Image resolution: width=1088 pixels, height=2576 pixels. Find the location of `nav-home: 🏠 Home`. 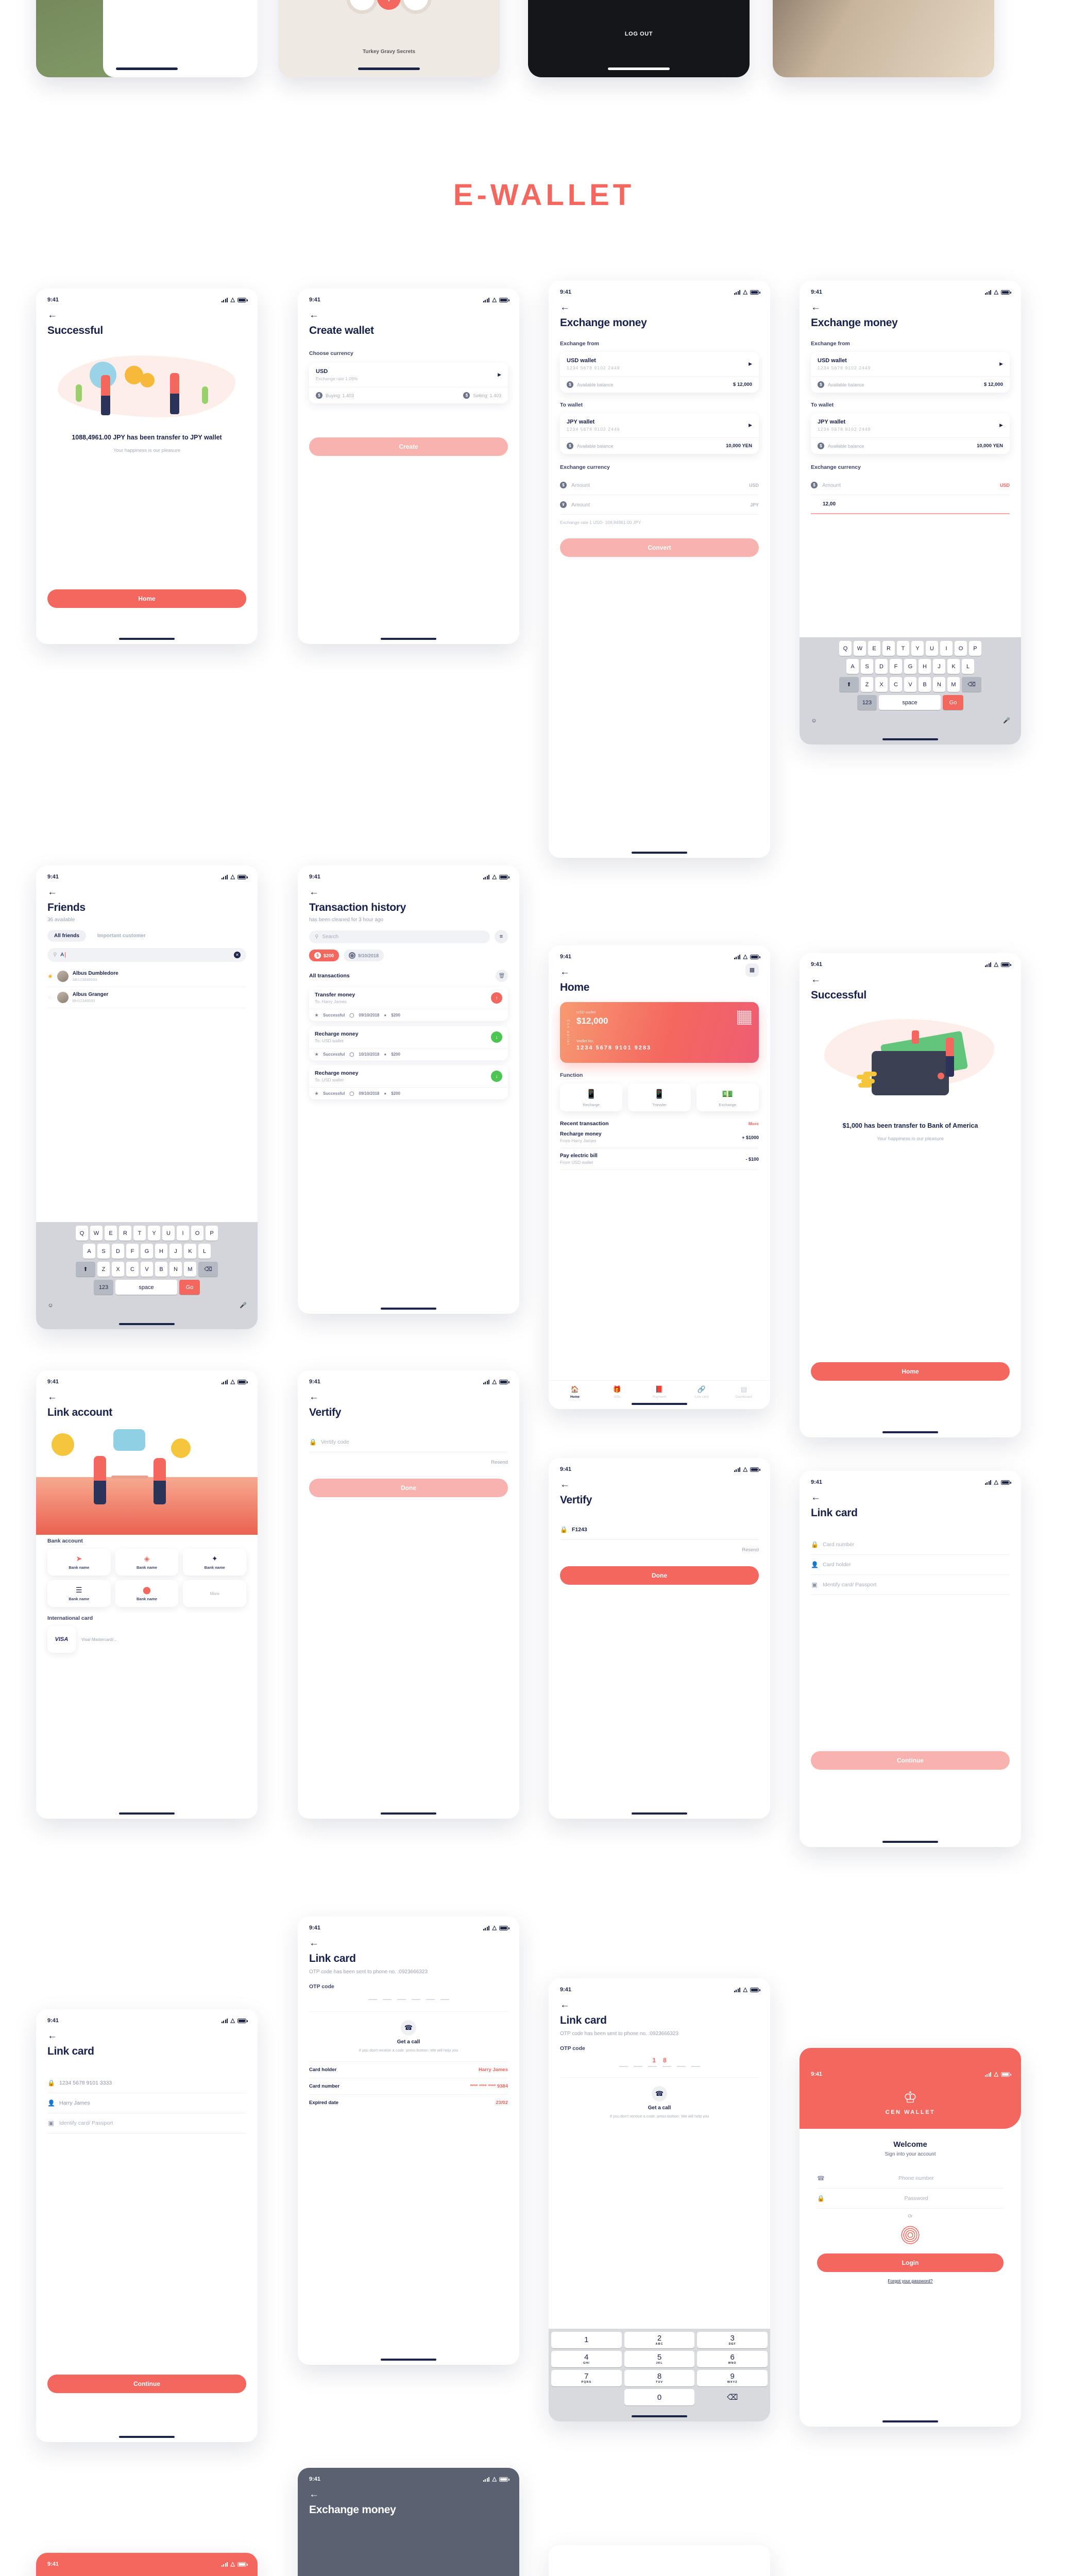

nav-home: 🏠 Home is located at coordinates (575, 1392).